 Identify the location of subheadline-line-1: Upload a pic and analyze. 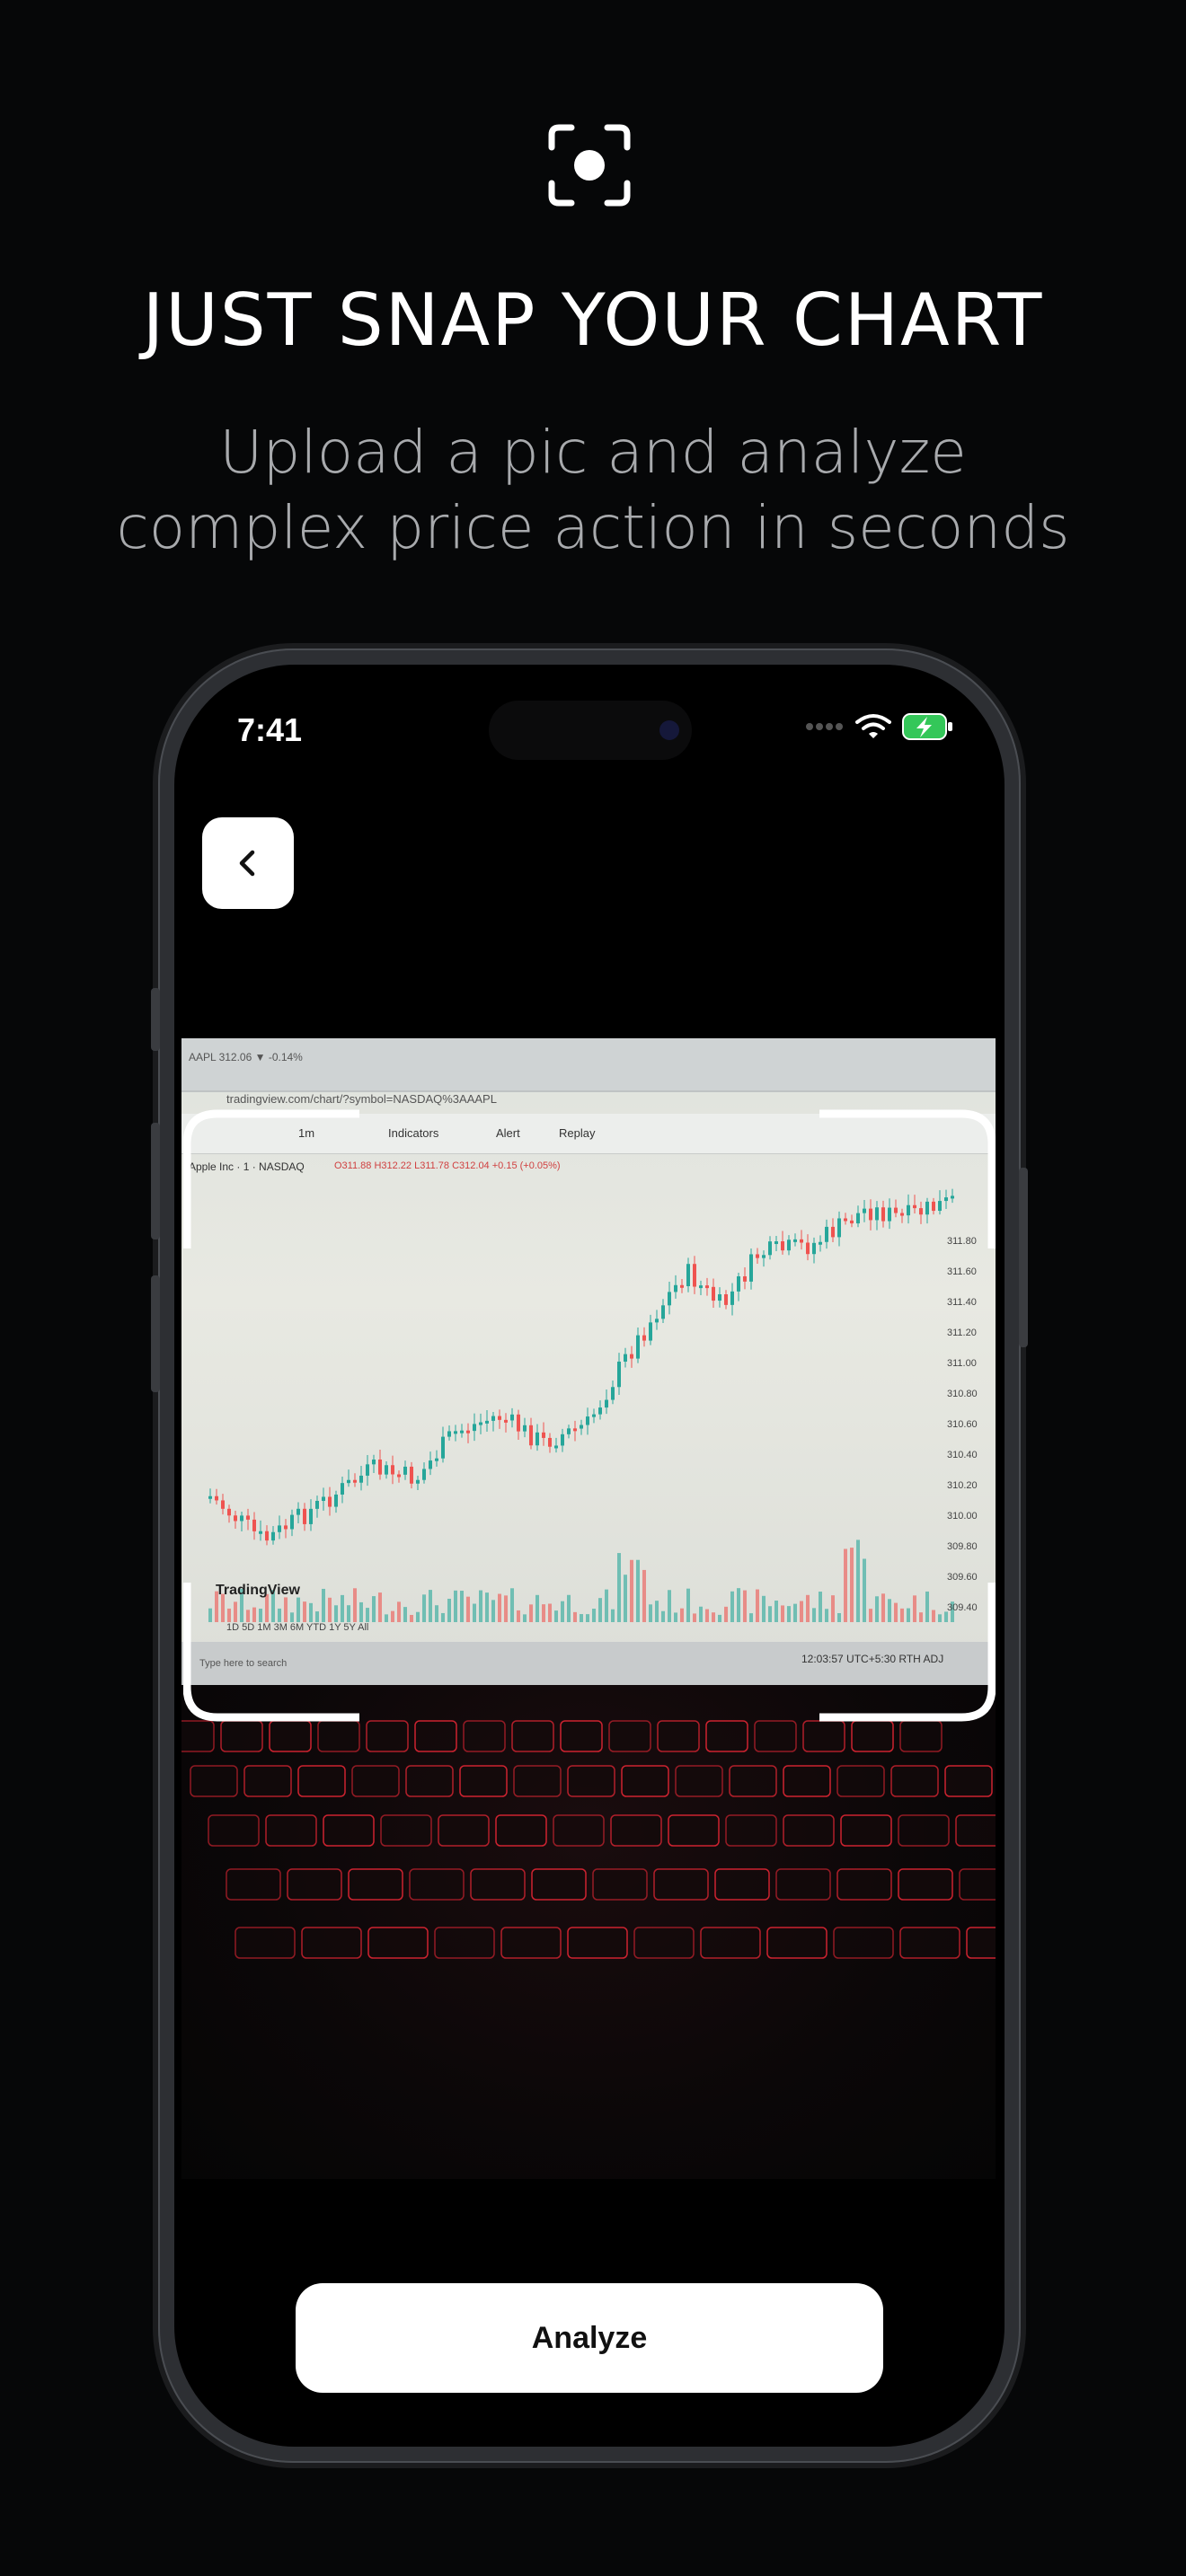
(593, 452).